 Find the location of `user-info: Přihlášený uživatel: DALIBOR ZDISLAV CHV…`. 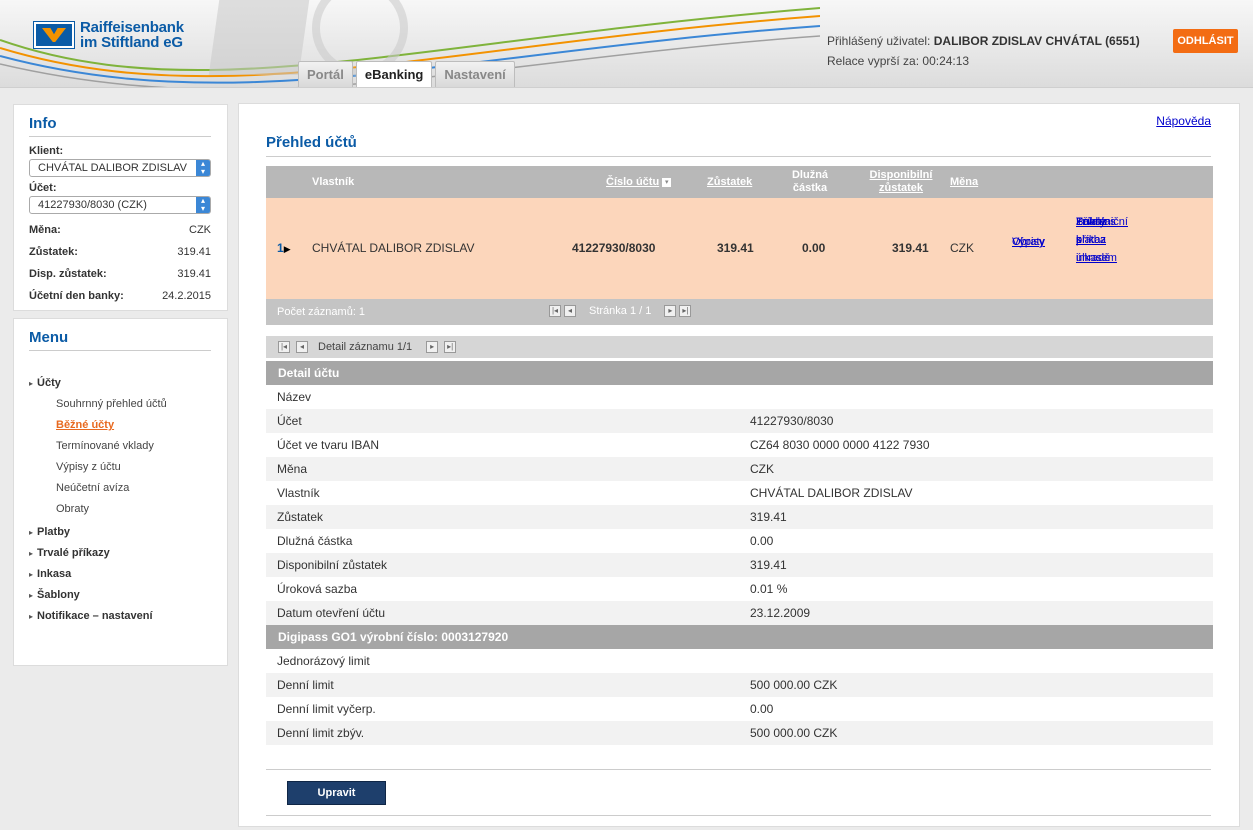

user-info: Přihlášený uživatel: DALIBOR ZDISLAV CHV… is located at coordinates (983, 51).